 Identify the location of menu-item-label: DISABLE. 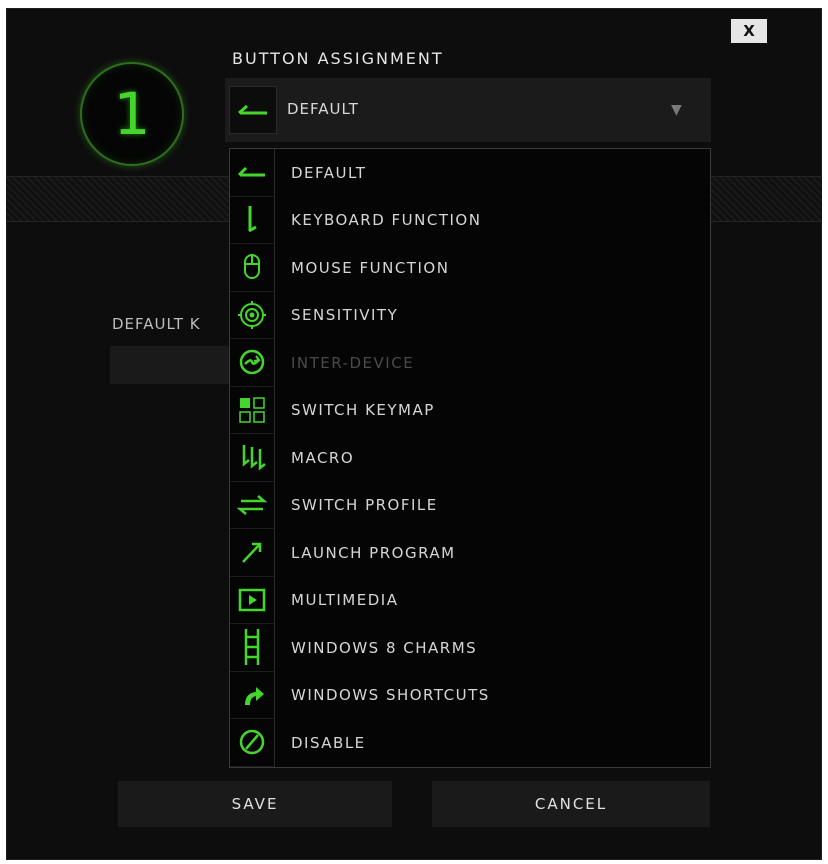
(328, 742).